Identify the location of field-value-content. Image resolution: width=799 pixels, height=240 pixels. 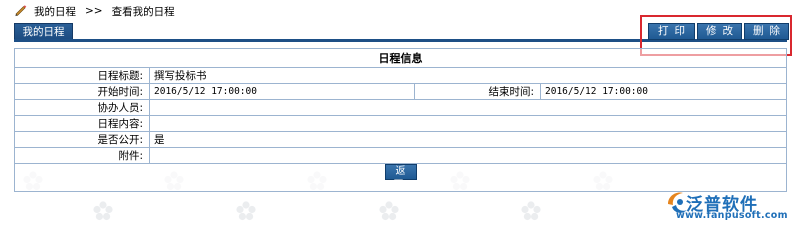
(468, 123).